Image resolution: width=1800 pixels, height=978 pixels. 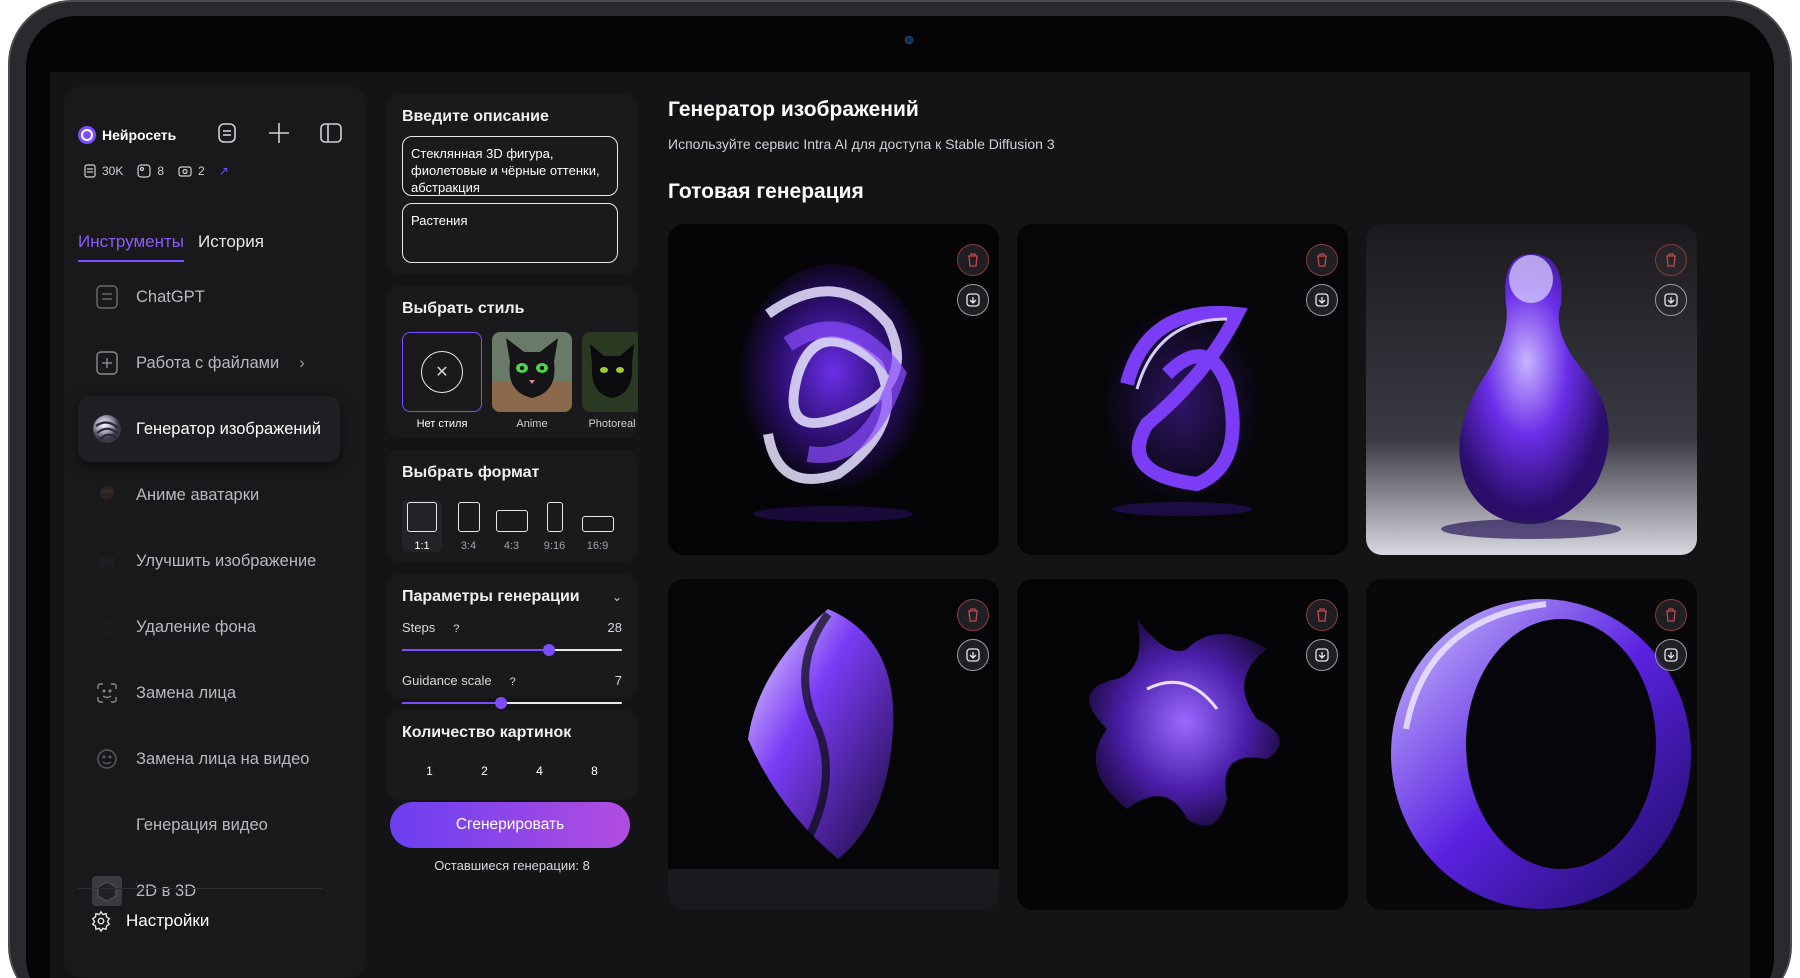 What do you see at coordinates (510, 825) in the screenshot?
I see `generate-button: Сгенерировать` at bounding box center [510, 825].